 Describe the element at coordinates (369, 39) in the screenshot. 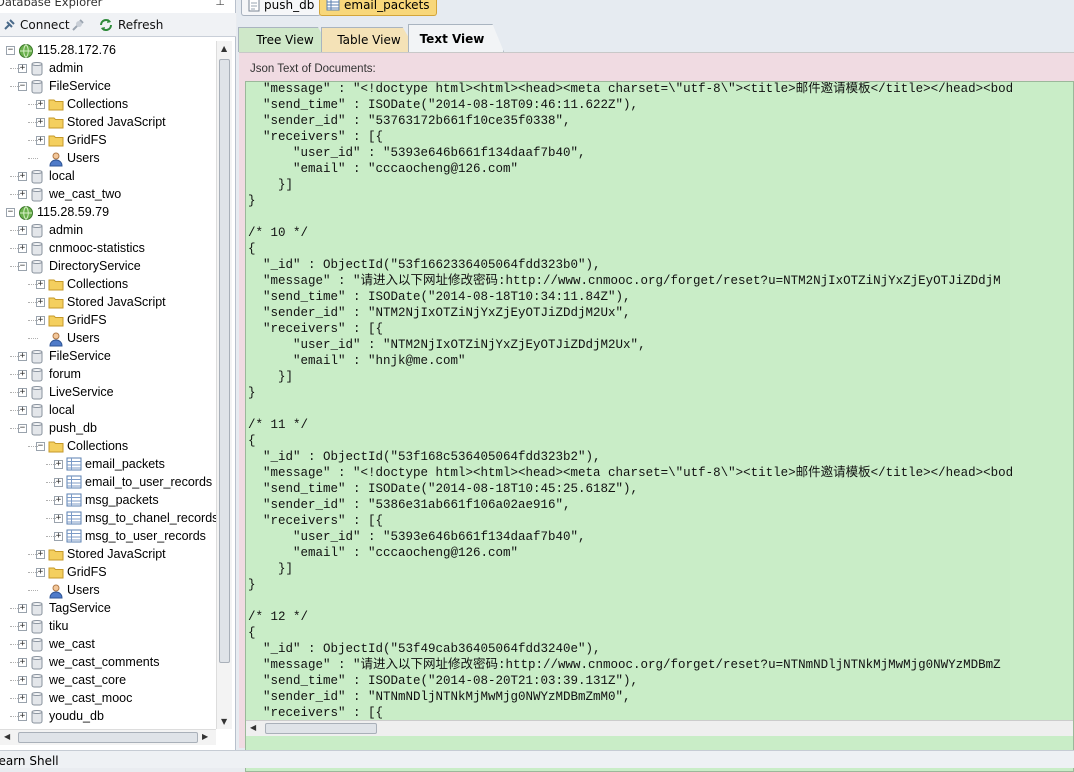

I see `tab-table-view: Table View` at that location.